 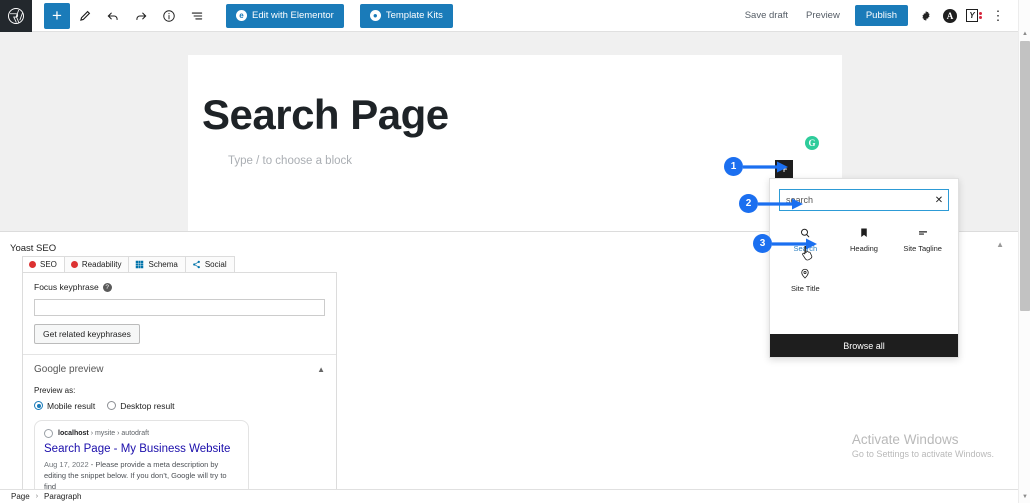 What do you see at coordinates (55, 390) in the screenshot?
I see `preview-as-label: Preview as:` at bounding box center [55, 390].